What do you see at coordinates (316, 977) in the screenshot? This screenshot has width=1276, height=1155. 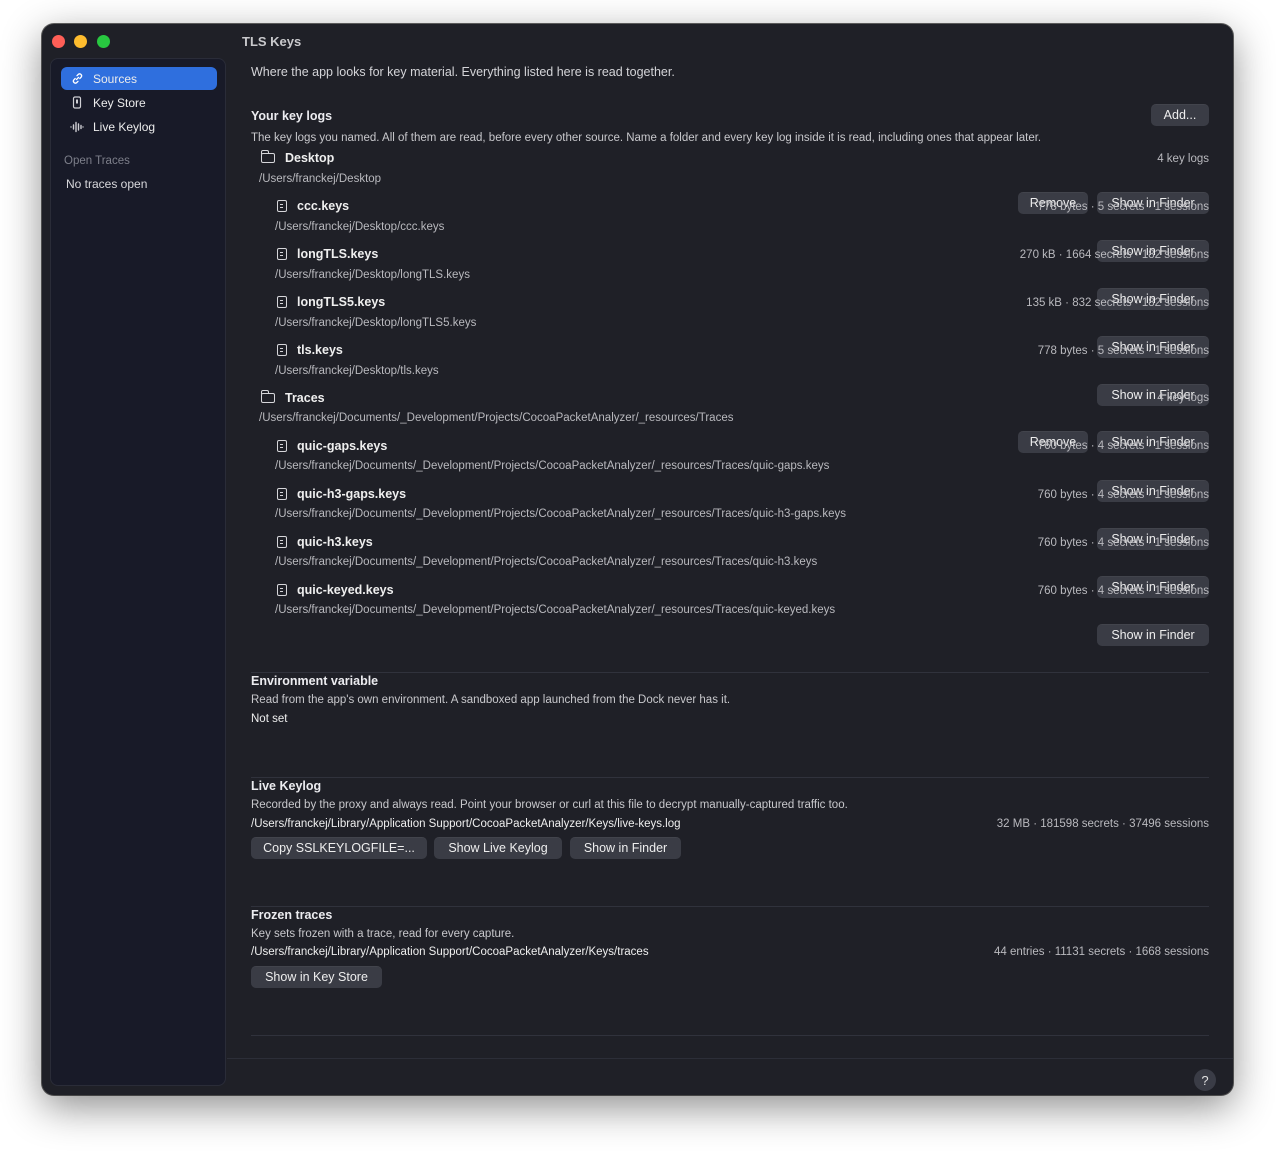 I see `show-in-key-store-button: Show in Key Store` at bounding box center [316, 977].